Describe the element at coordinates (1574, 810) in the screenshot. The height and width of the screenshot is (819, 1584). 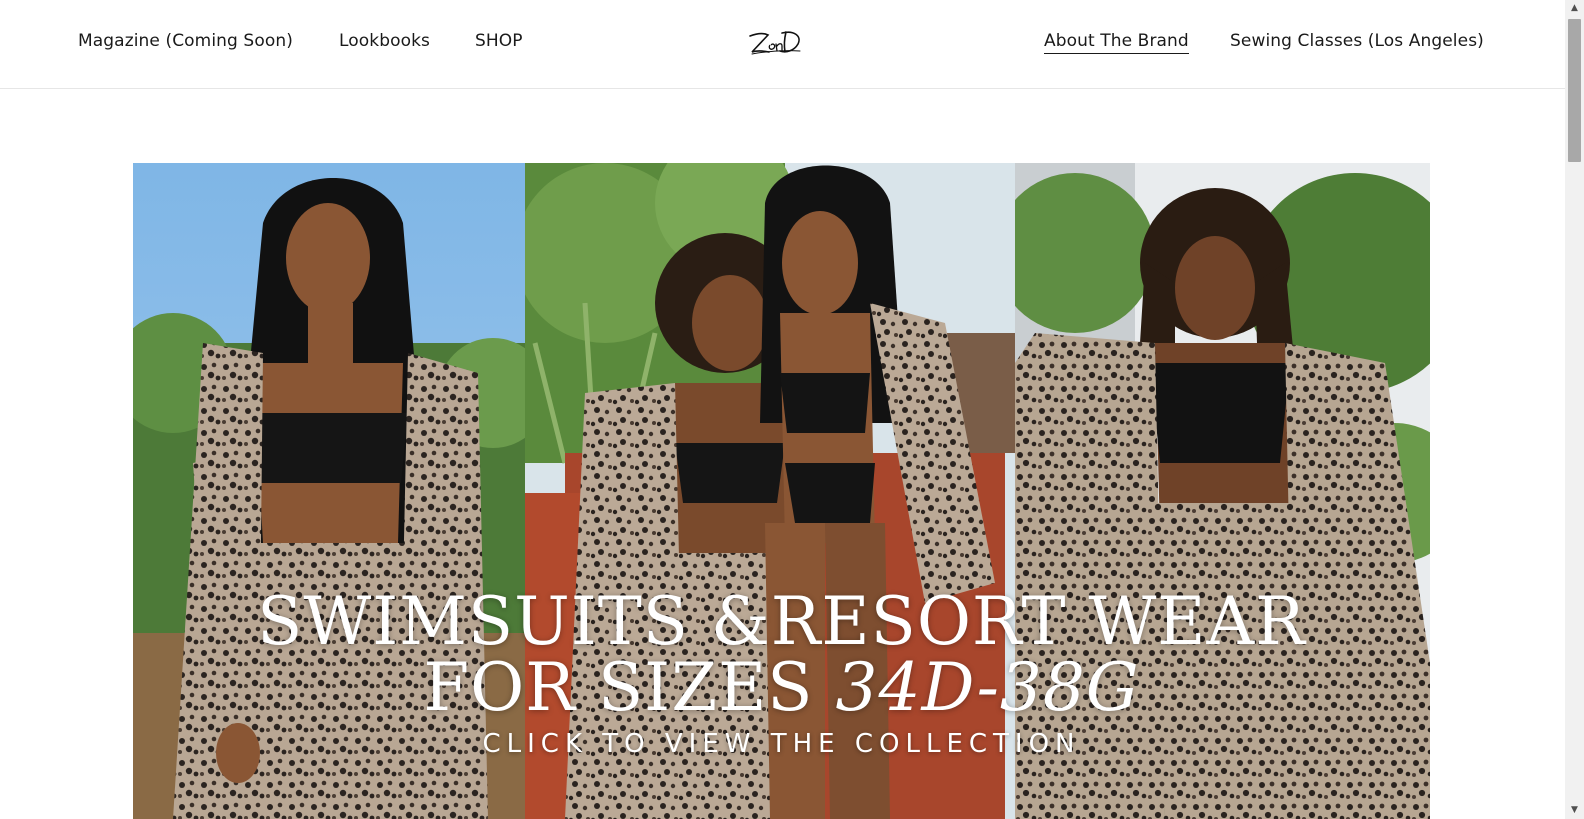
I see `triangle-down-icon: ▼` at that location.